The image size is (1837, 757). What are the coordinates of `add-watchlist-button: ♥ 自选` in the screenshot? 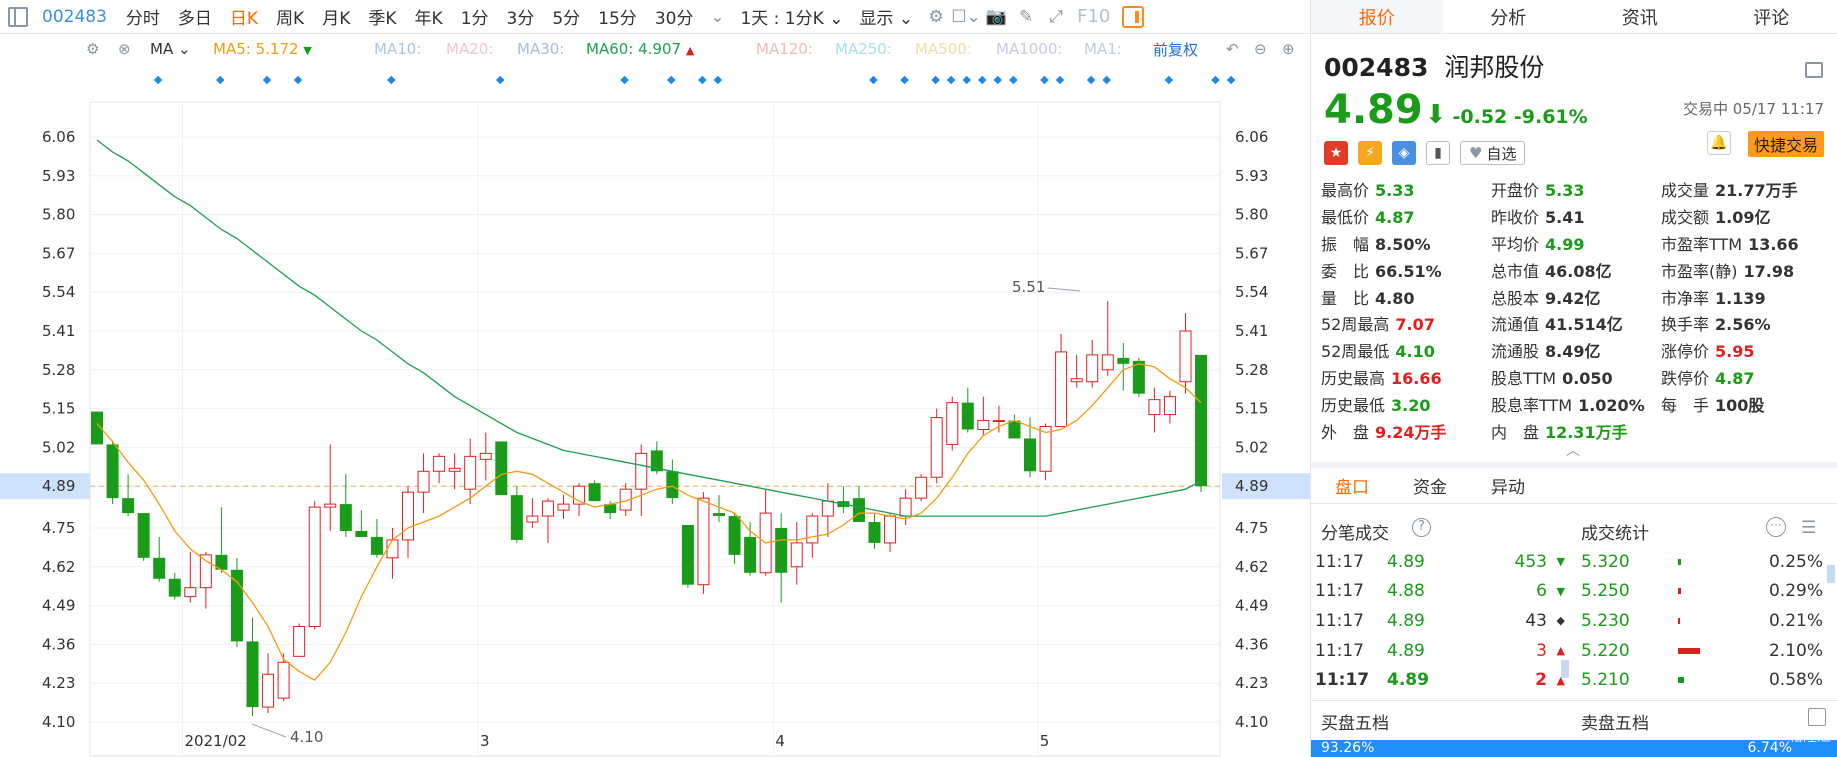 It's located at (1493, 153).